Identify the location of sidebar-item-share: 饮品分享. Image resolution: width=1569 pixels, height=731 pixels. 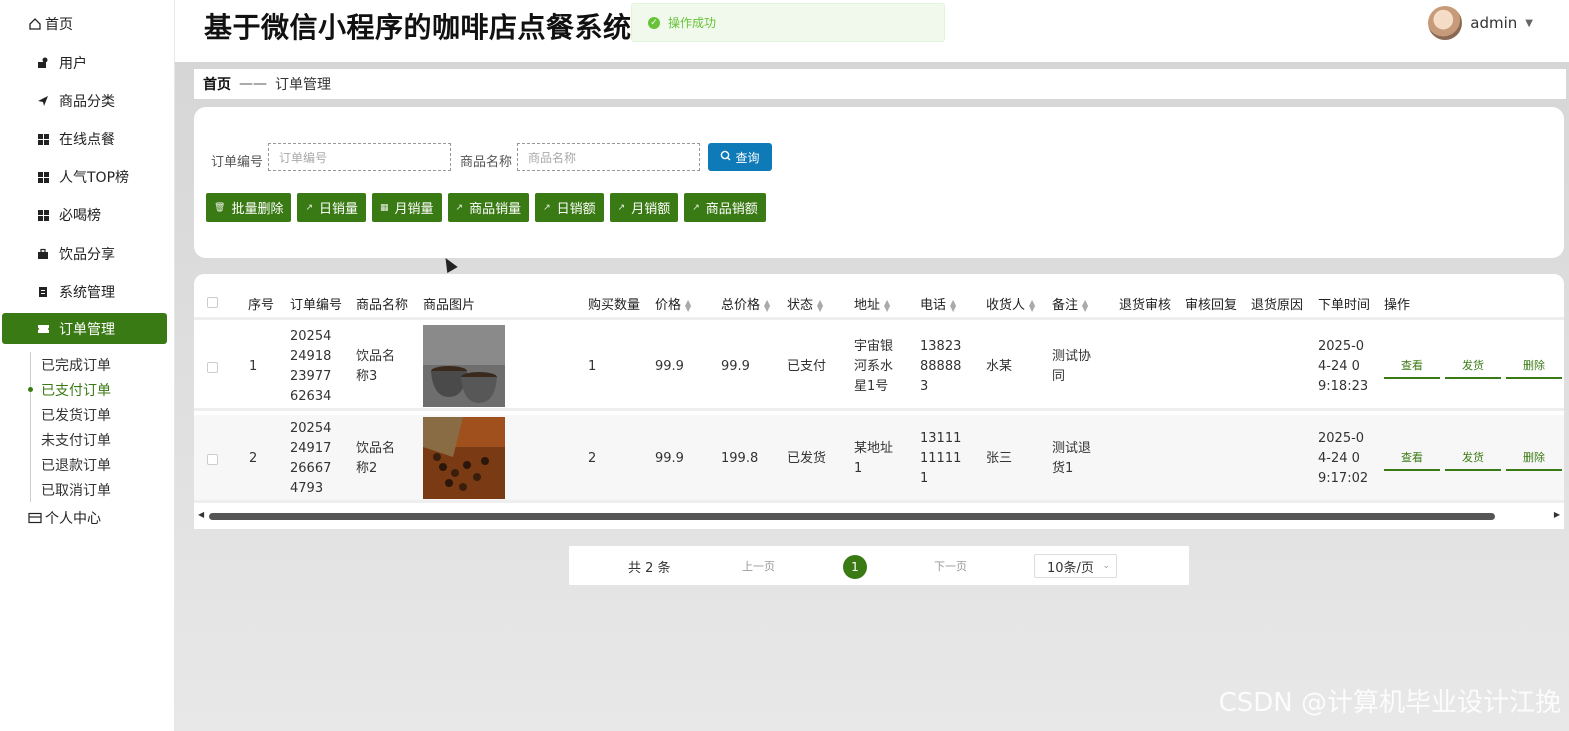
(85, 254).